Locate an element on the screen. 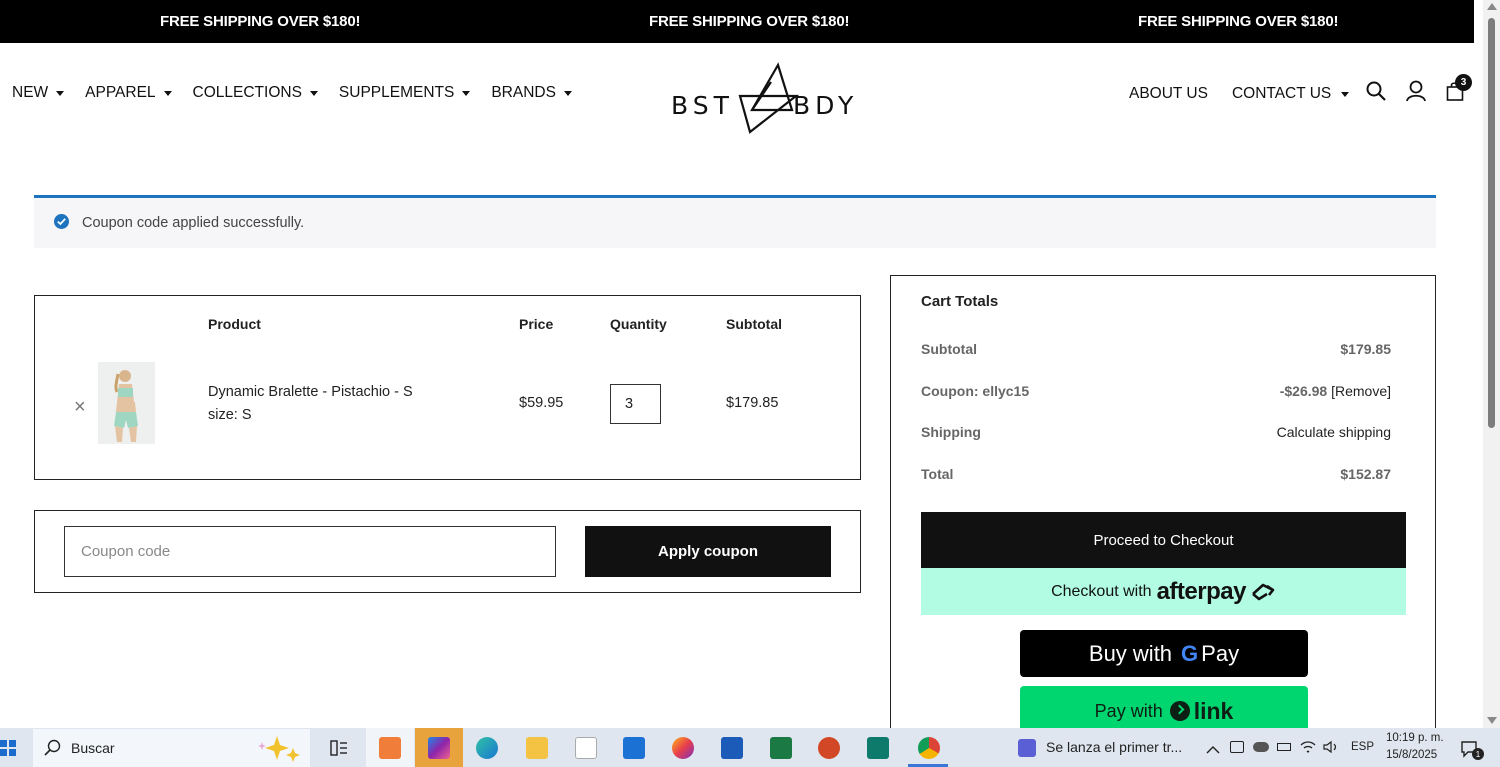 This screenshot has width=1500, height=767. nav-label: SUPPLEMENTS is located at coordinates (396, 92).